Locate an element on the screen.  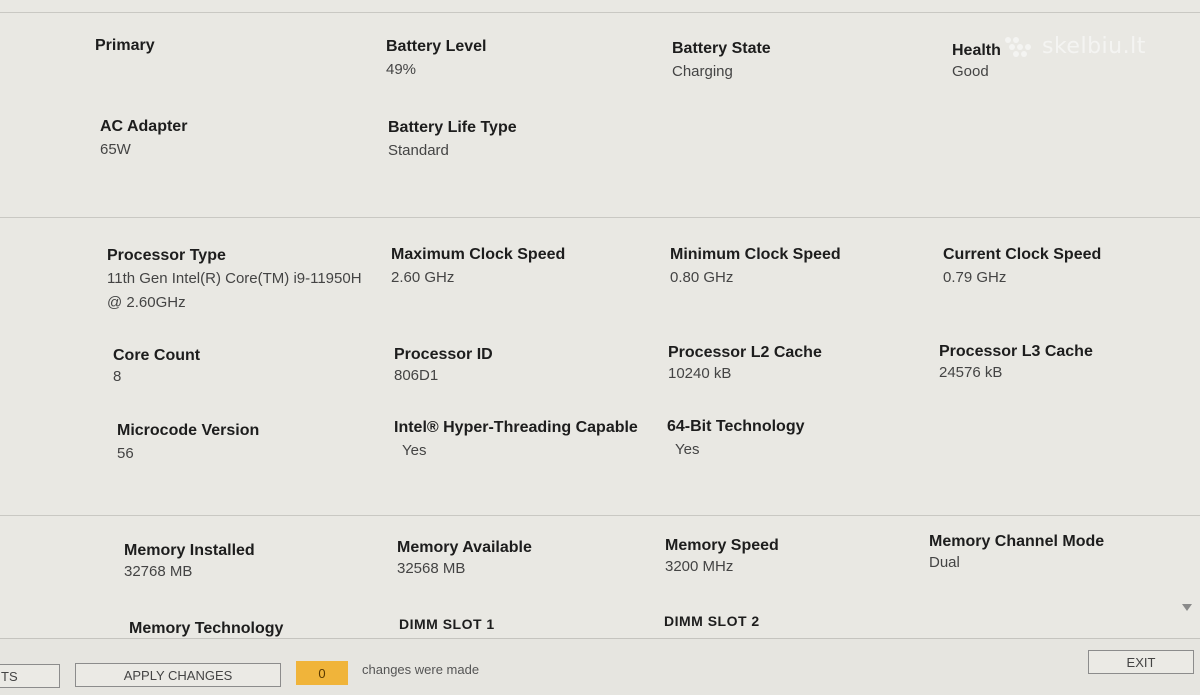
l3-cache-label: Processor L3 Cache is located at coordinates (1016, 351).